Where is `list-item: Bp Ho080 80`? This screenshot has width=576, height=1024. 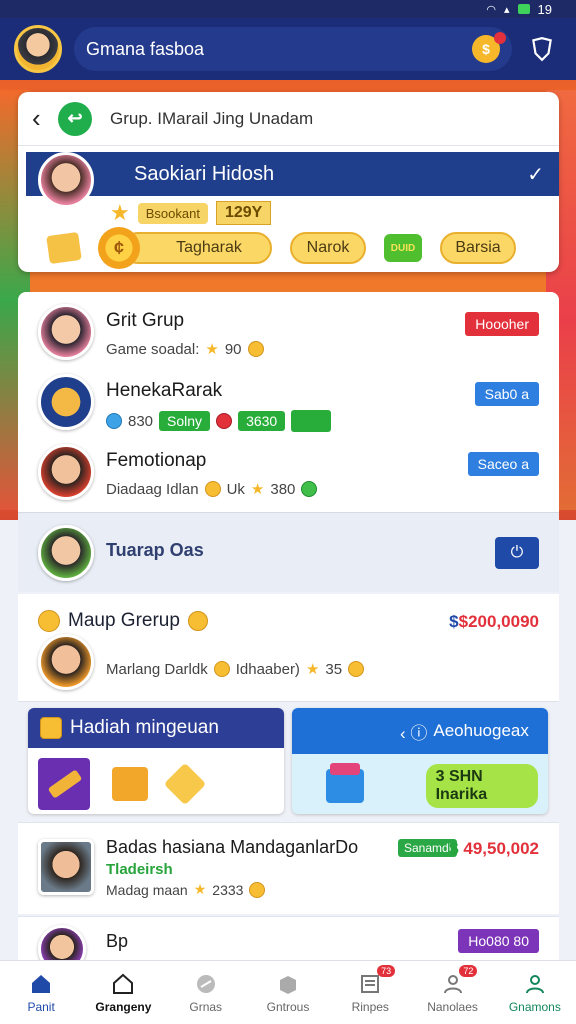 list-item: Bp Ho080 80 is located at coordinates (288, 944).